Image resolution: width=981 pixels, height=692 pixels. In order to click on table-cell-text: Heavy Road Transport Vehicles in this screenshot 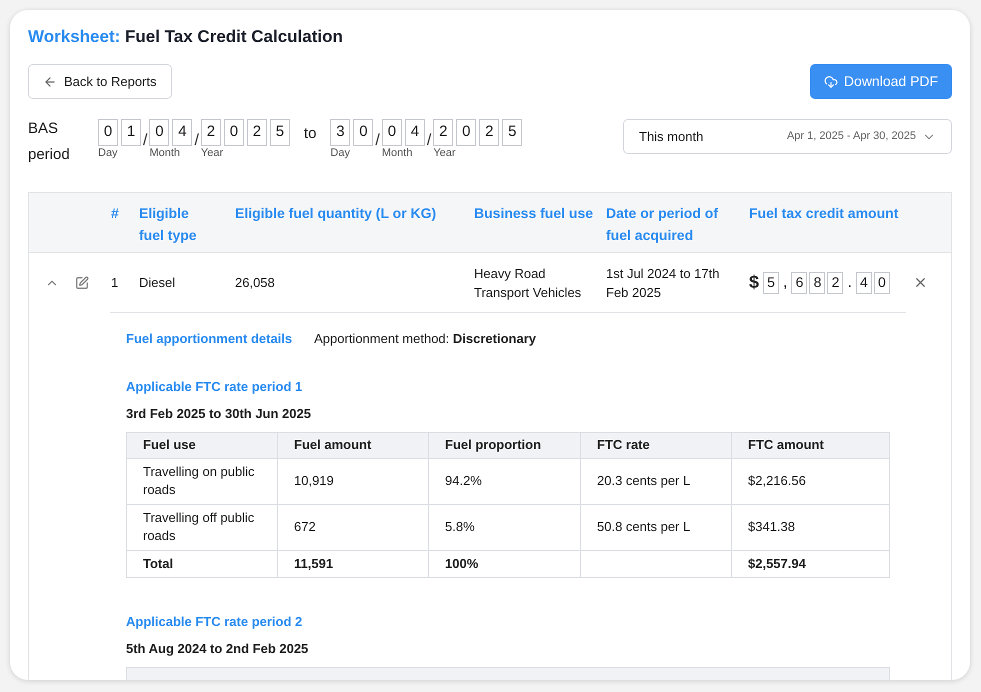, I will do `click(528, 283)`.